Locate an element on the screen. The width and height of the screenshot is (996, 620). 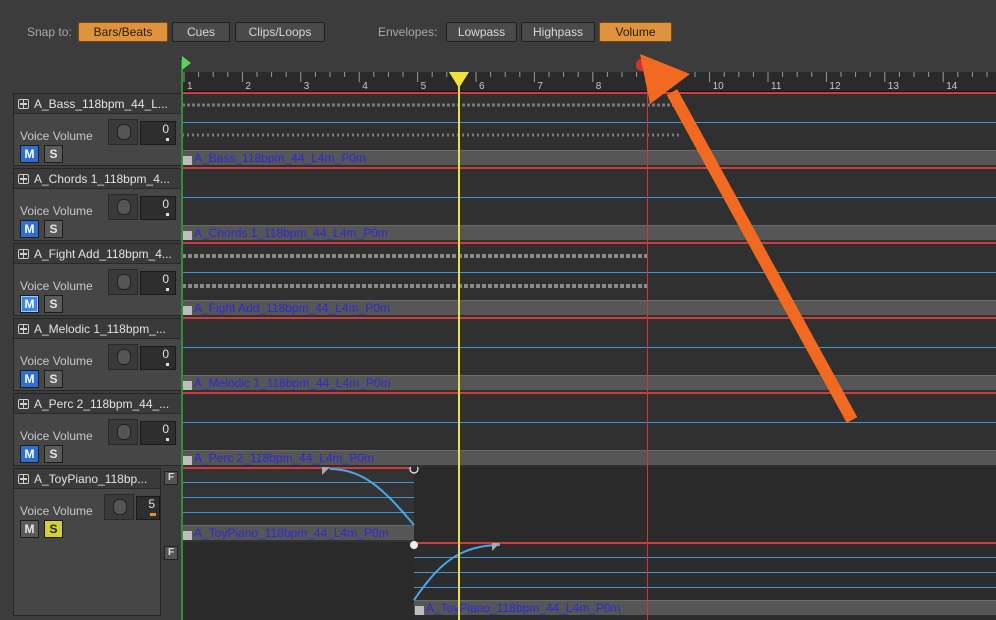
track-lane-melodic: A_Melodic 1_118bpm_44_L4m_P0m is located at coordinates (589, 354).